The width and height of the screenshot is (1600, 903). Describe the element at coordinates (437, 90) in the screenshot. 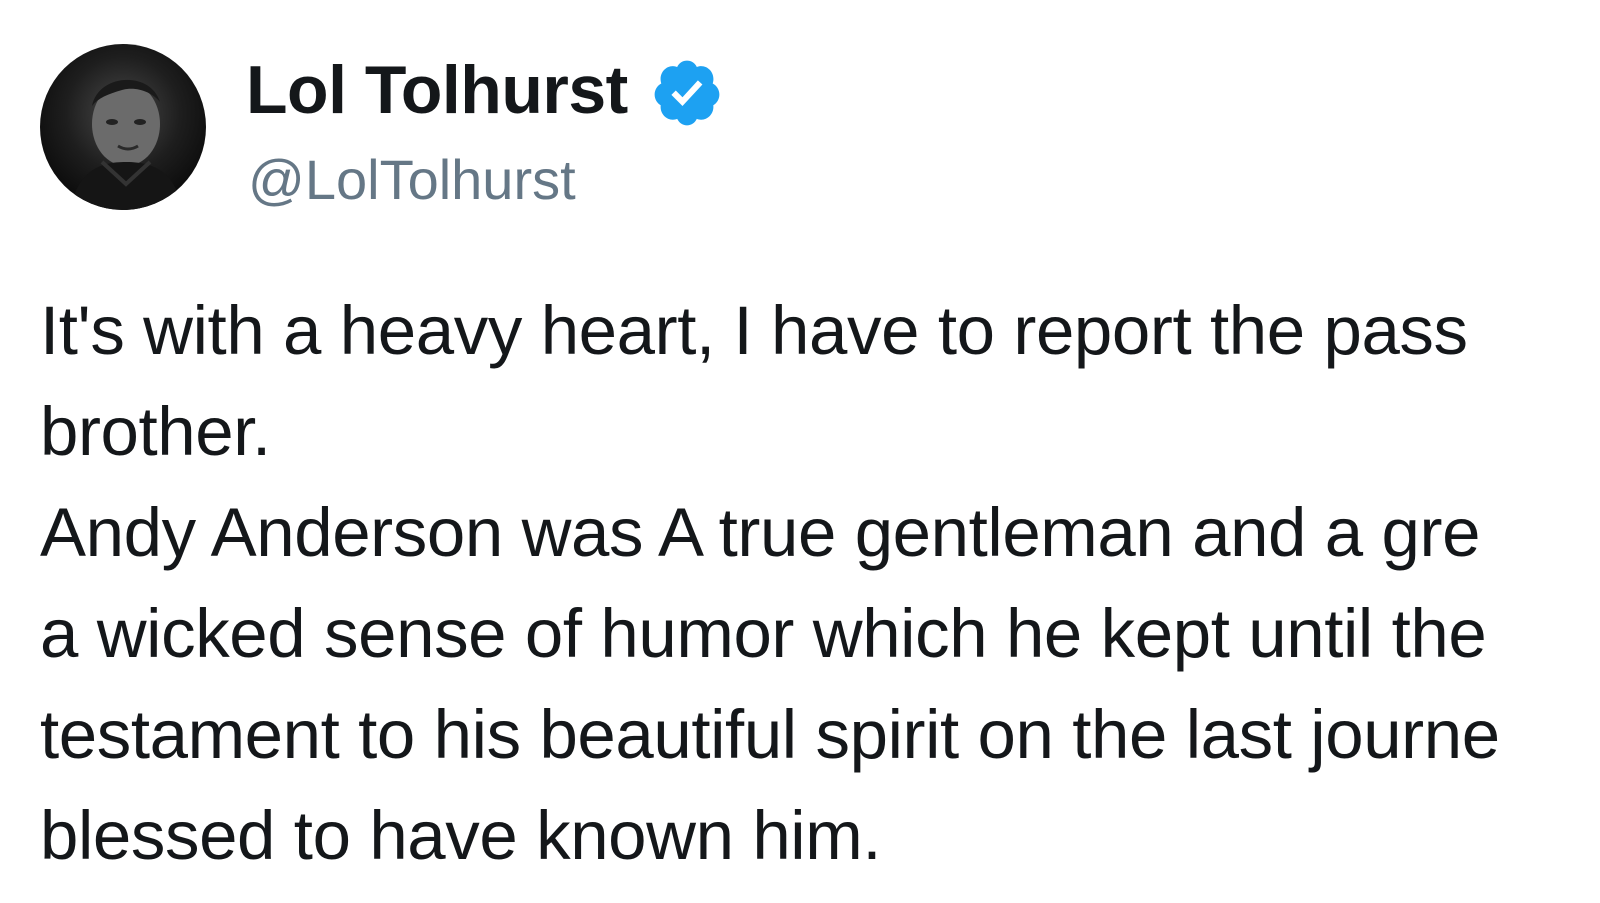

I see `author-display-name: Lol Tolhurst` at that location.